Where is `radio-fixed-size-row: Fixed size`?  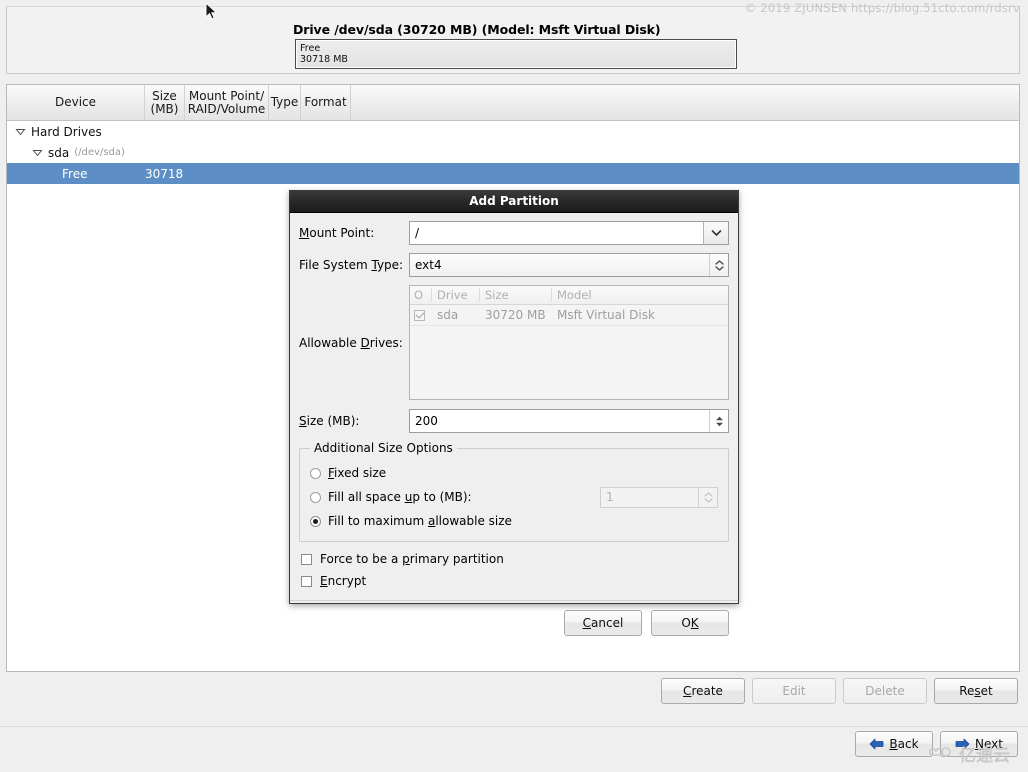
radio-fixed-size-row: Fixed size is located at coordinates (514, 473).